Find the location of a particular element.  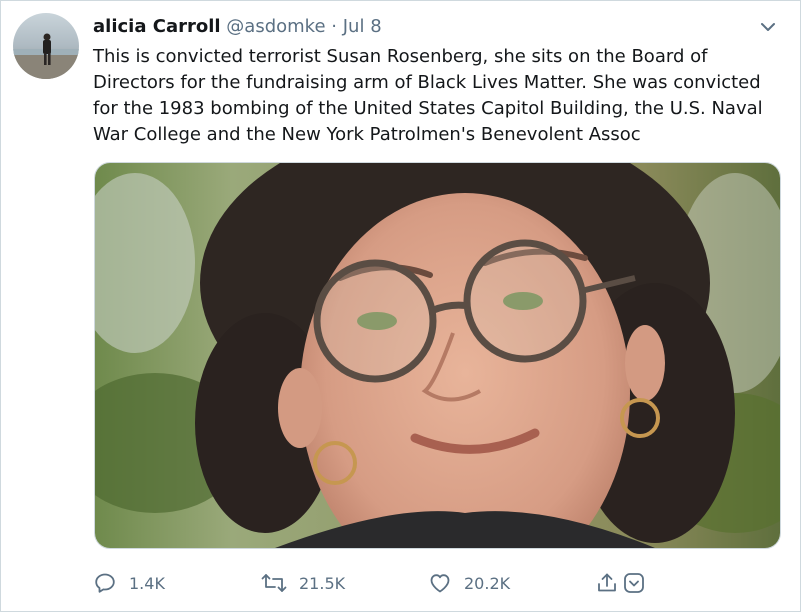

reply-button: 1.4K is located at coordinates (129, 583).